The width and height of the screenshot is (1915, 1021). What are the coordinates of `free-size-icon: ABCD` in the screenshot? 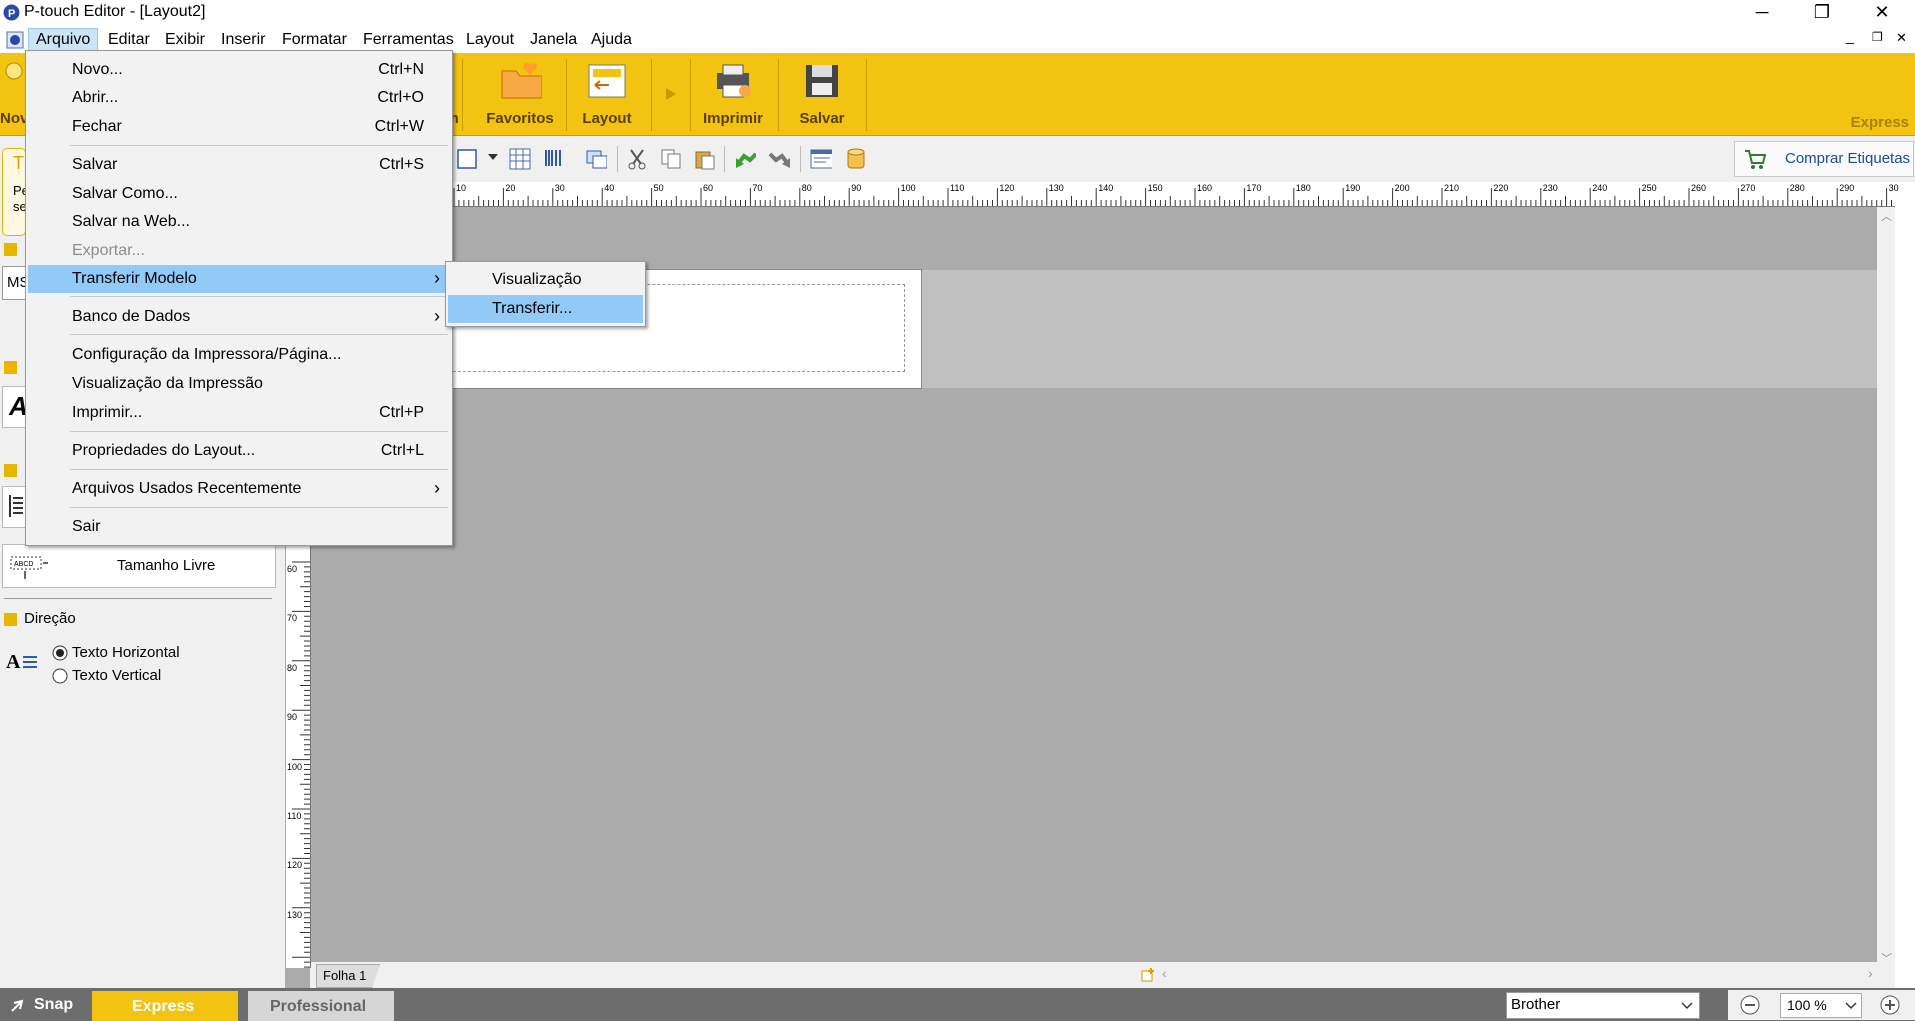 It's located at (29, 567).